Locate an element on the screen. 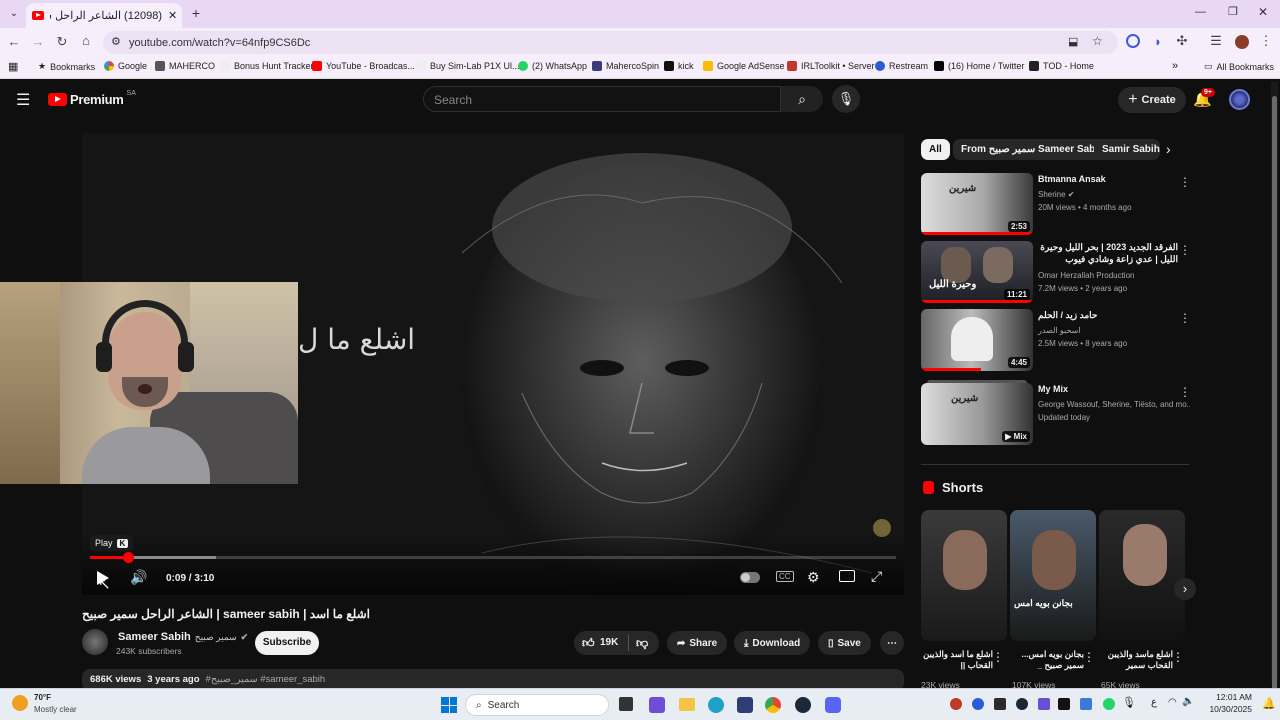 The width and height of the screenshot is (1280, 720). browser-tab: (12098) الشاعر الراحل سمير صب ✕ is located at coordinates (104, 15).